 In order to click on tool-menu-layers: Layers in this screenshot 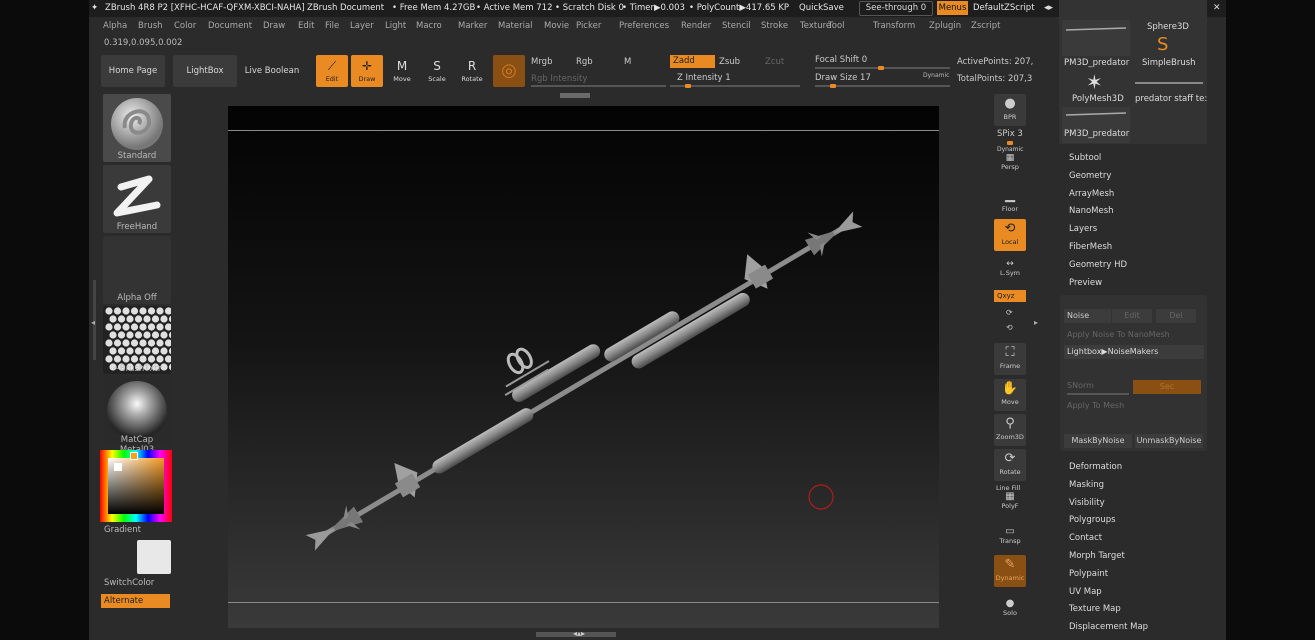, I will do `click(1083, 229)`.